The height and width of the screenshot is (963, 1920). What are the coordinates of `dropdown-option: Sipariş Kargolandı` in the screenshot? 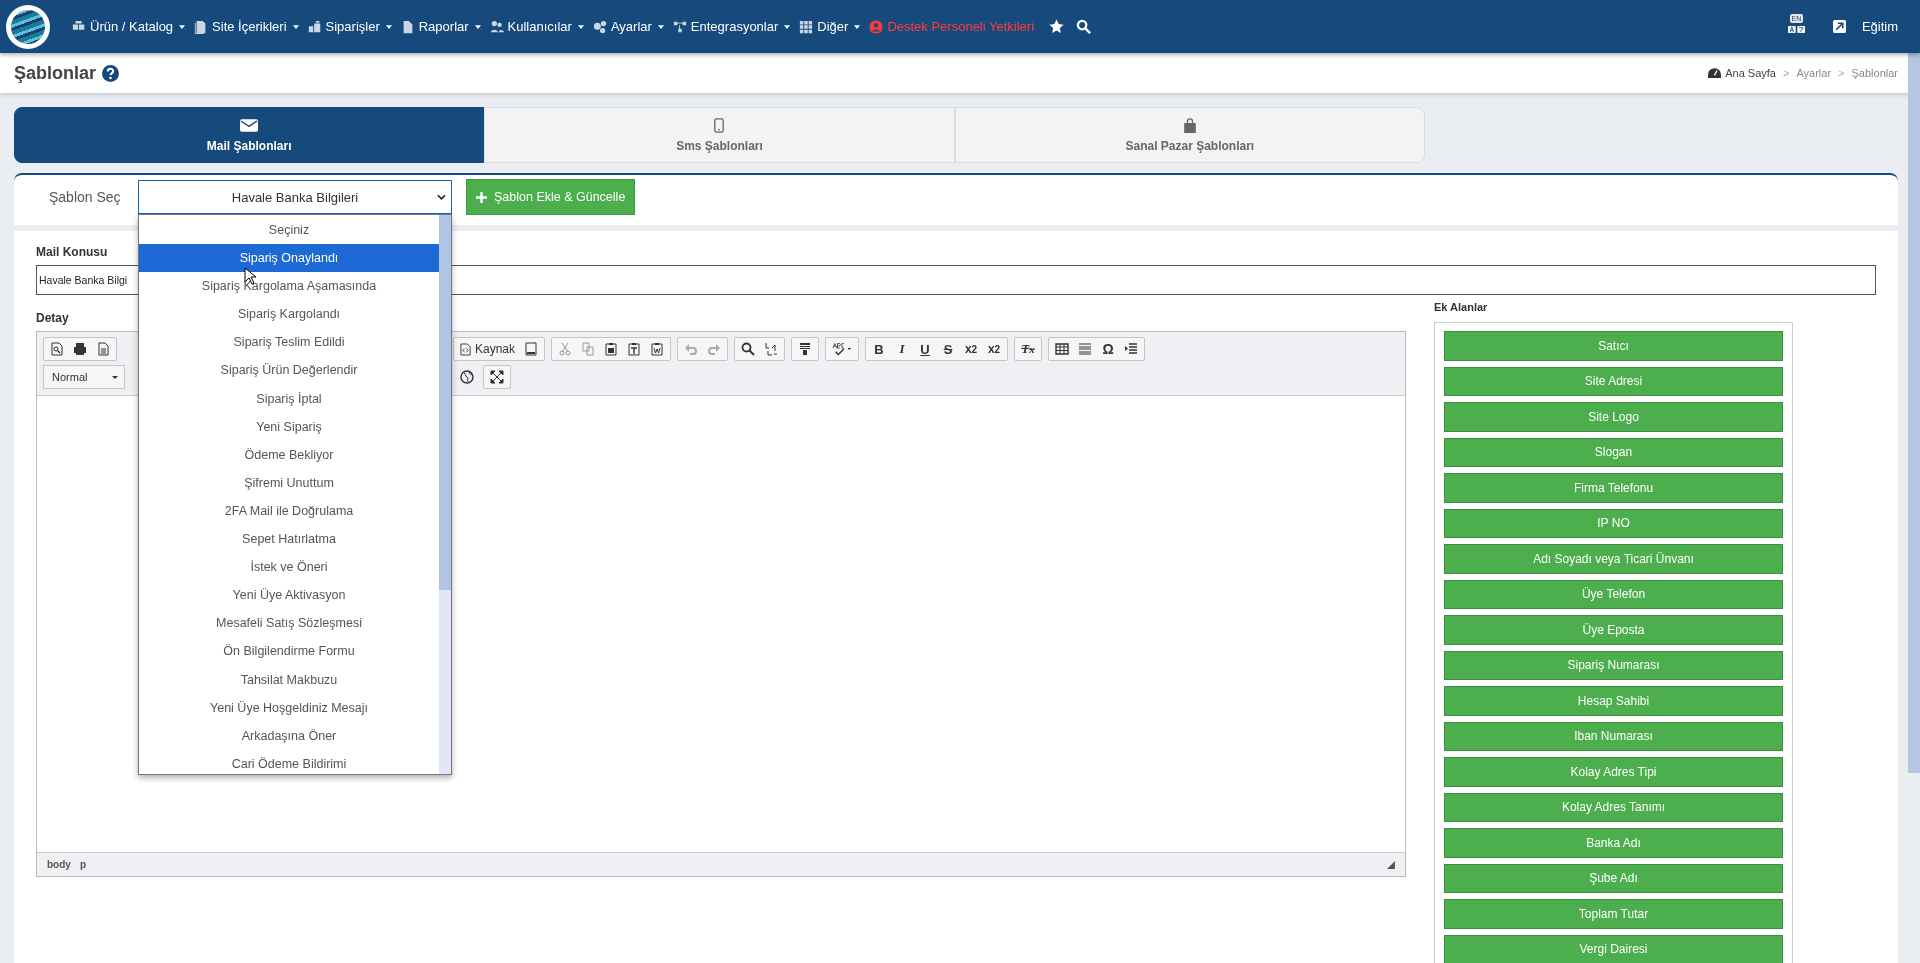 It's located at (289, 314).